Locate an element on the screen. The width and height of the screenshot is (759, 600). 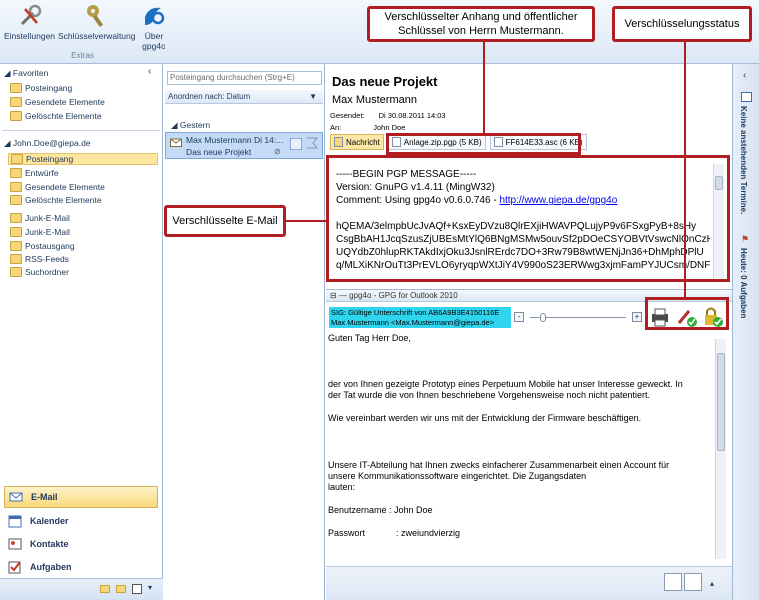
settings-button: Einstellungen is located at coordinates (29, 22).